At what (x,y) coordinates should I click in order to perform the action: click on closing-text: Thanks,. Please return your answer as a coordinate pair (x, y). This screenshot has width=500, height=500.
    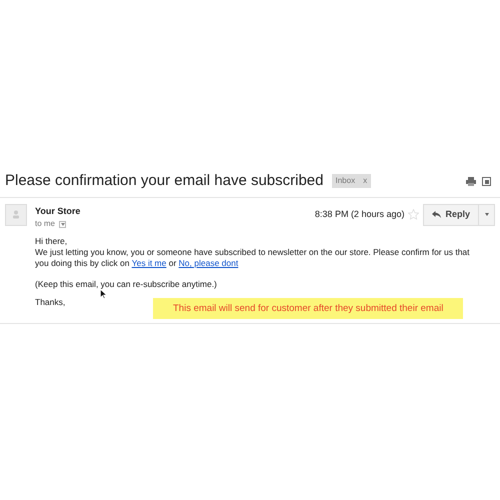
    Looking at the image, I should click on (50, 302).